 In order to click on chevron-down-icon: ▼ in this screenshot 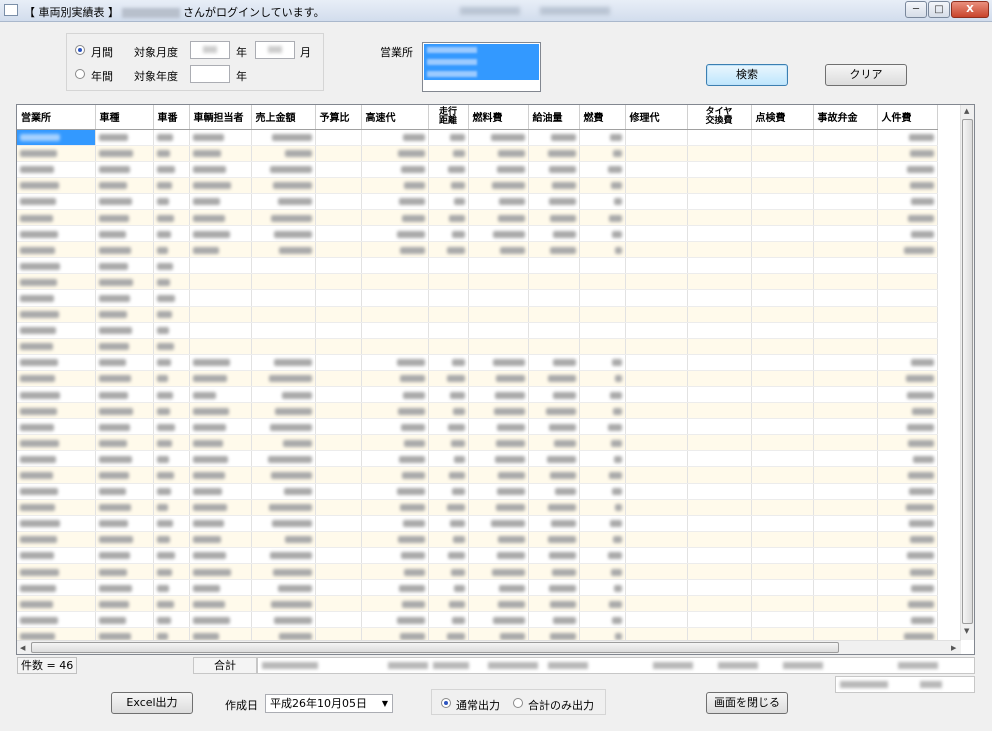, I will do `click(385, 703)`.